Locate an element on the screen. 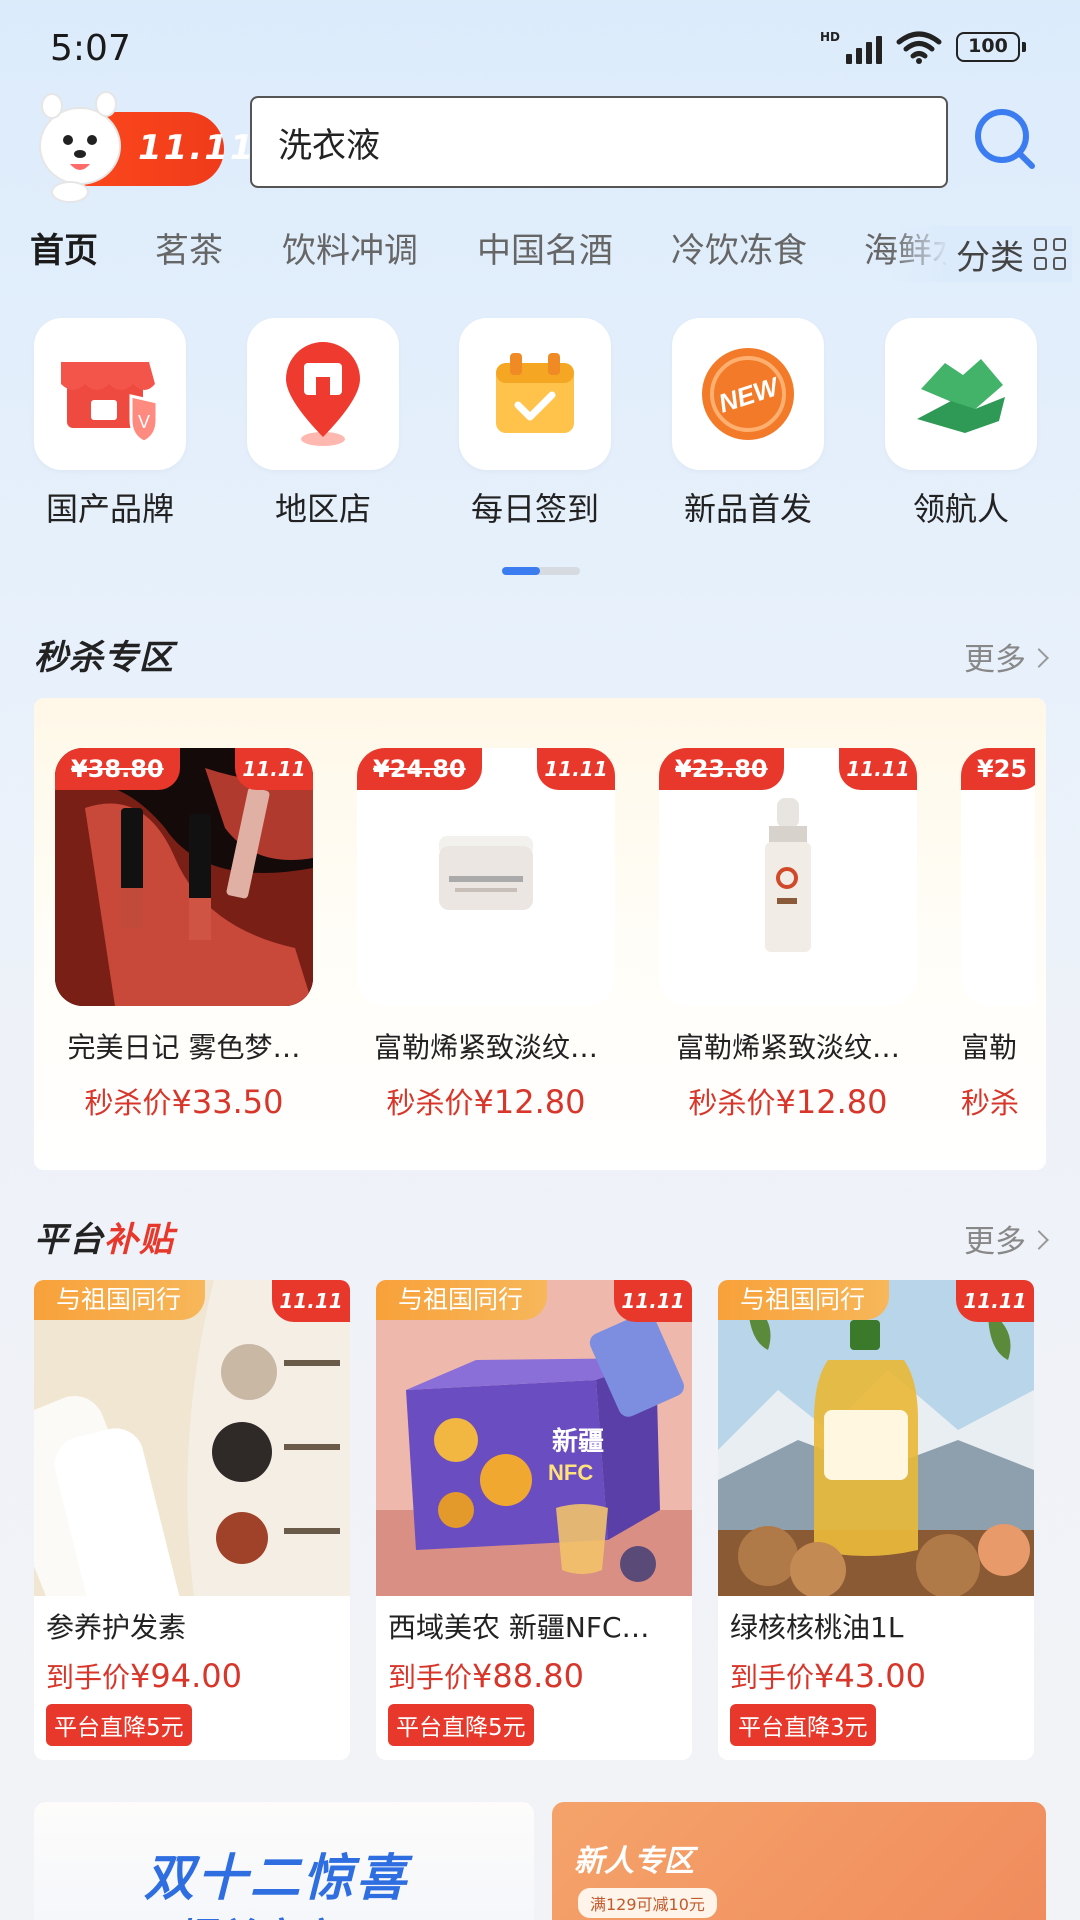  pager-active-dot is located at coordinates (521, 571).